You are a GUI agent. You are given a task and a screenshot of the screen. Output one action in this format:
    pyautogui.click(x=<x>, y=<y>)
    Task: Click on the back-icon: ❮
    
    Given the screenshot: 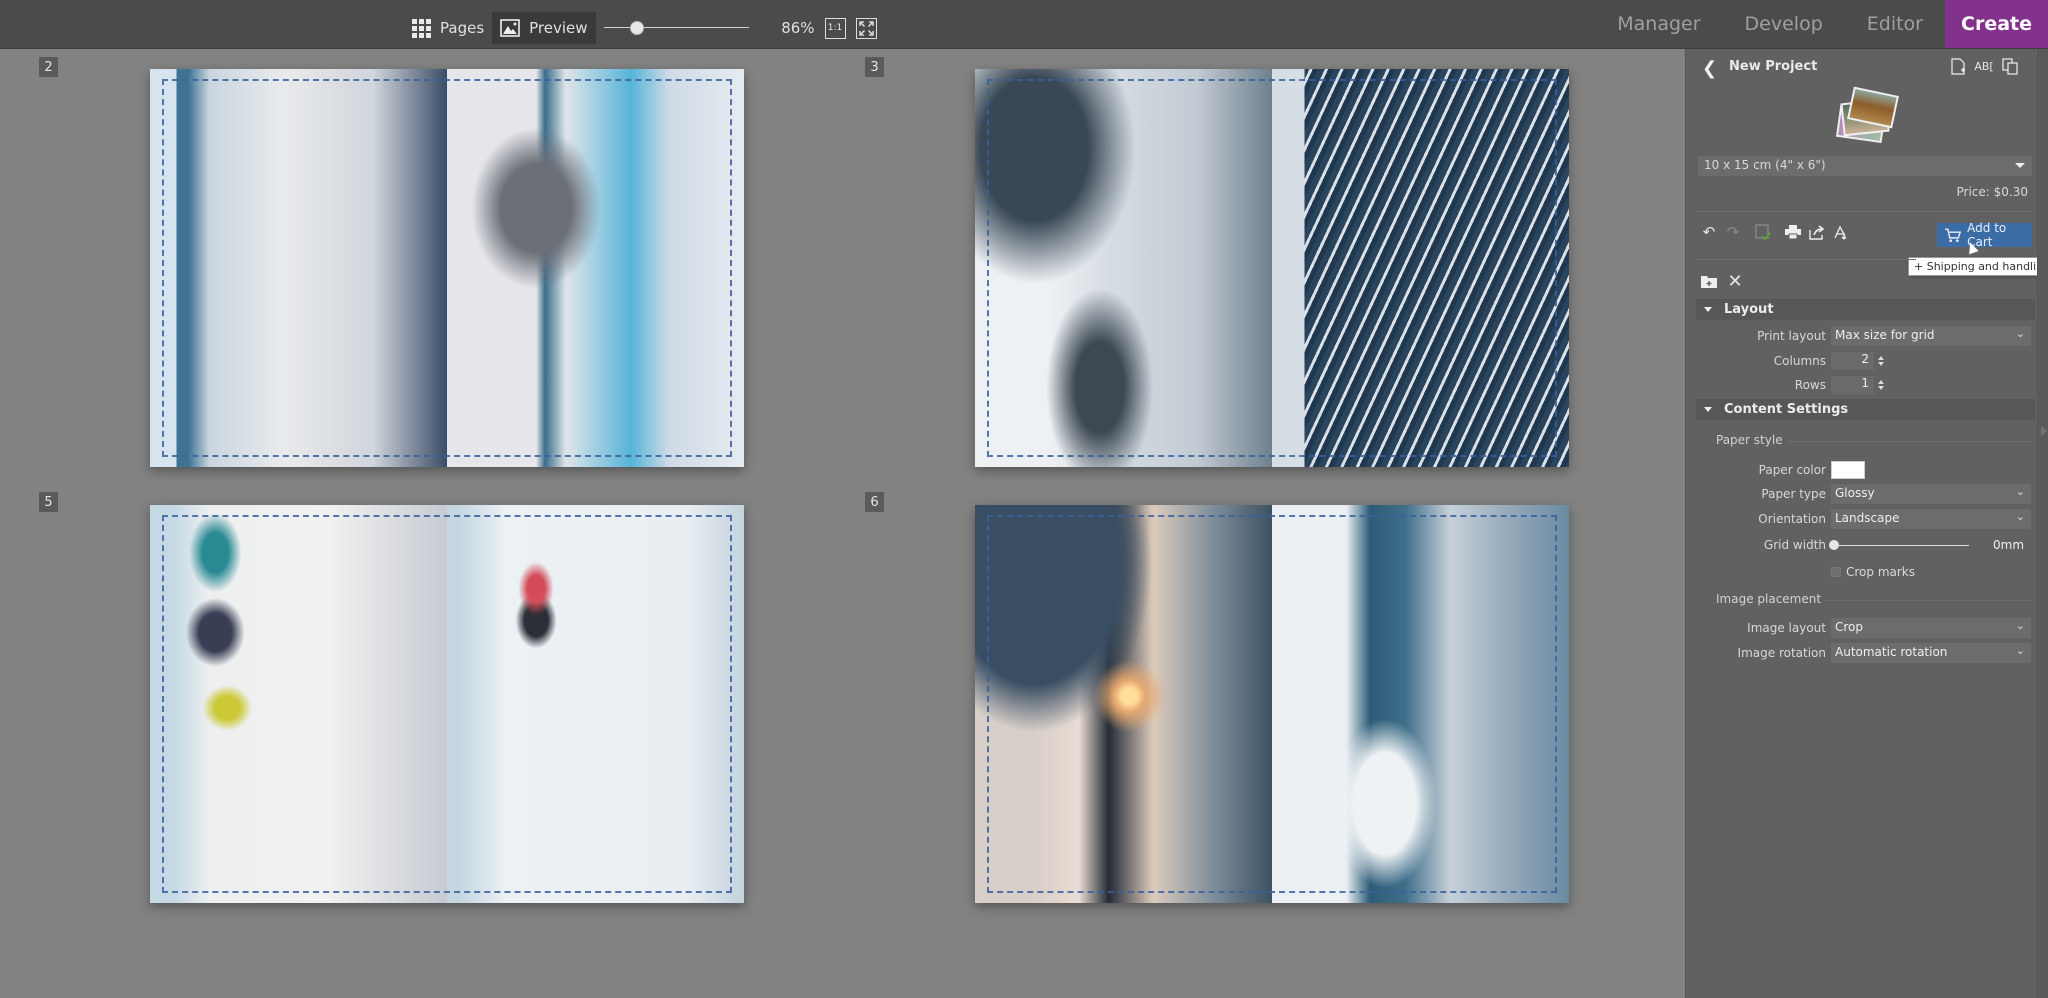 What is the action you would take?
    pyautogui.click(x=1709, y=68)
    